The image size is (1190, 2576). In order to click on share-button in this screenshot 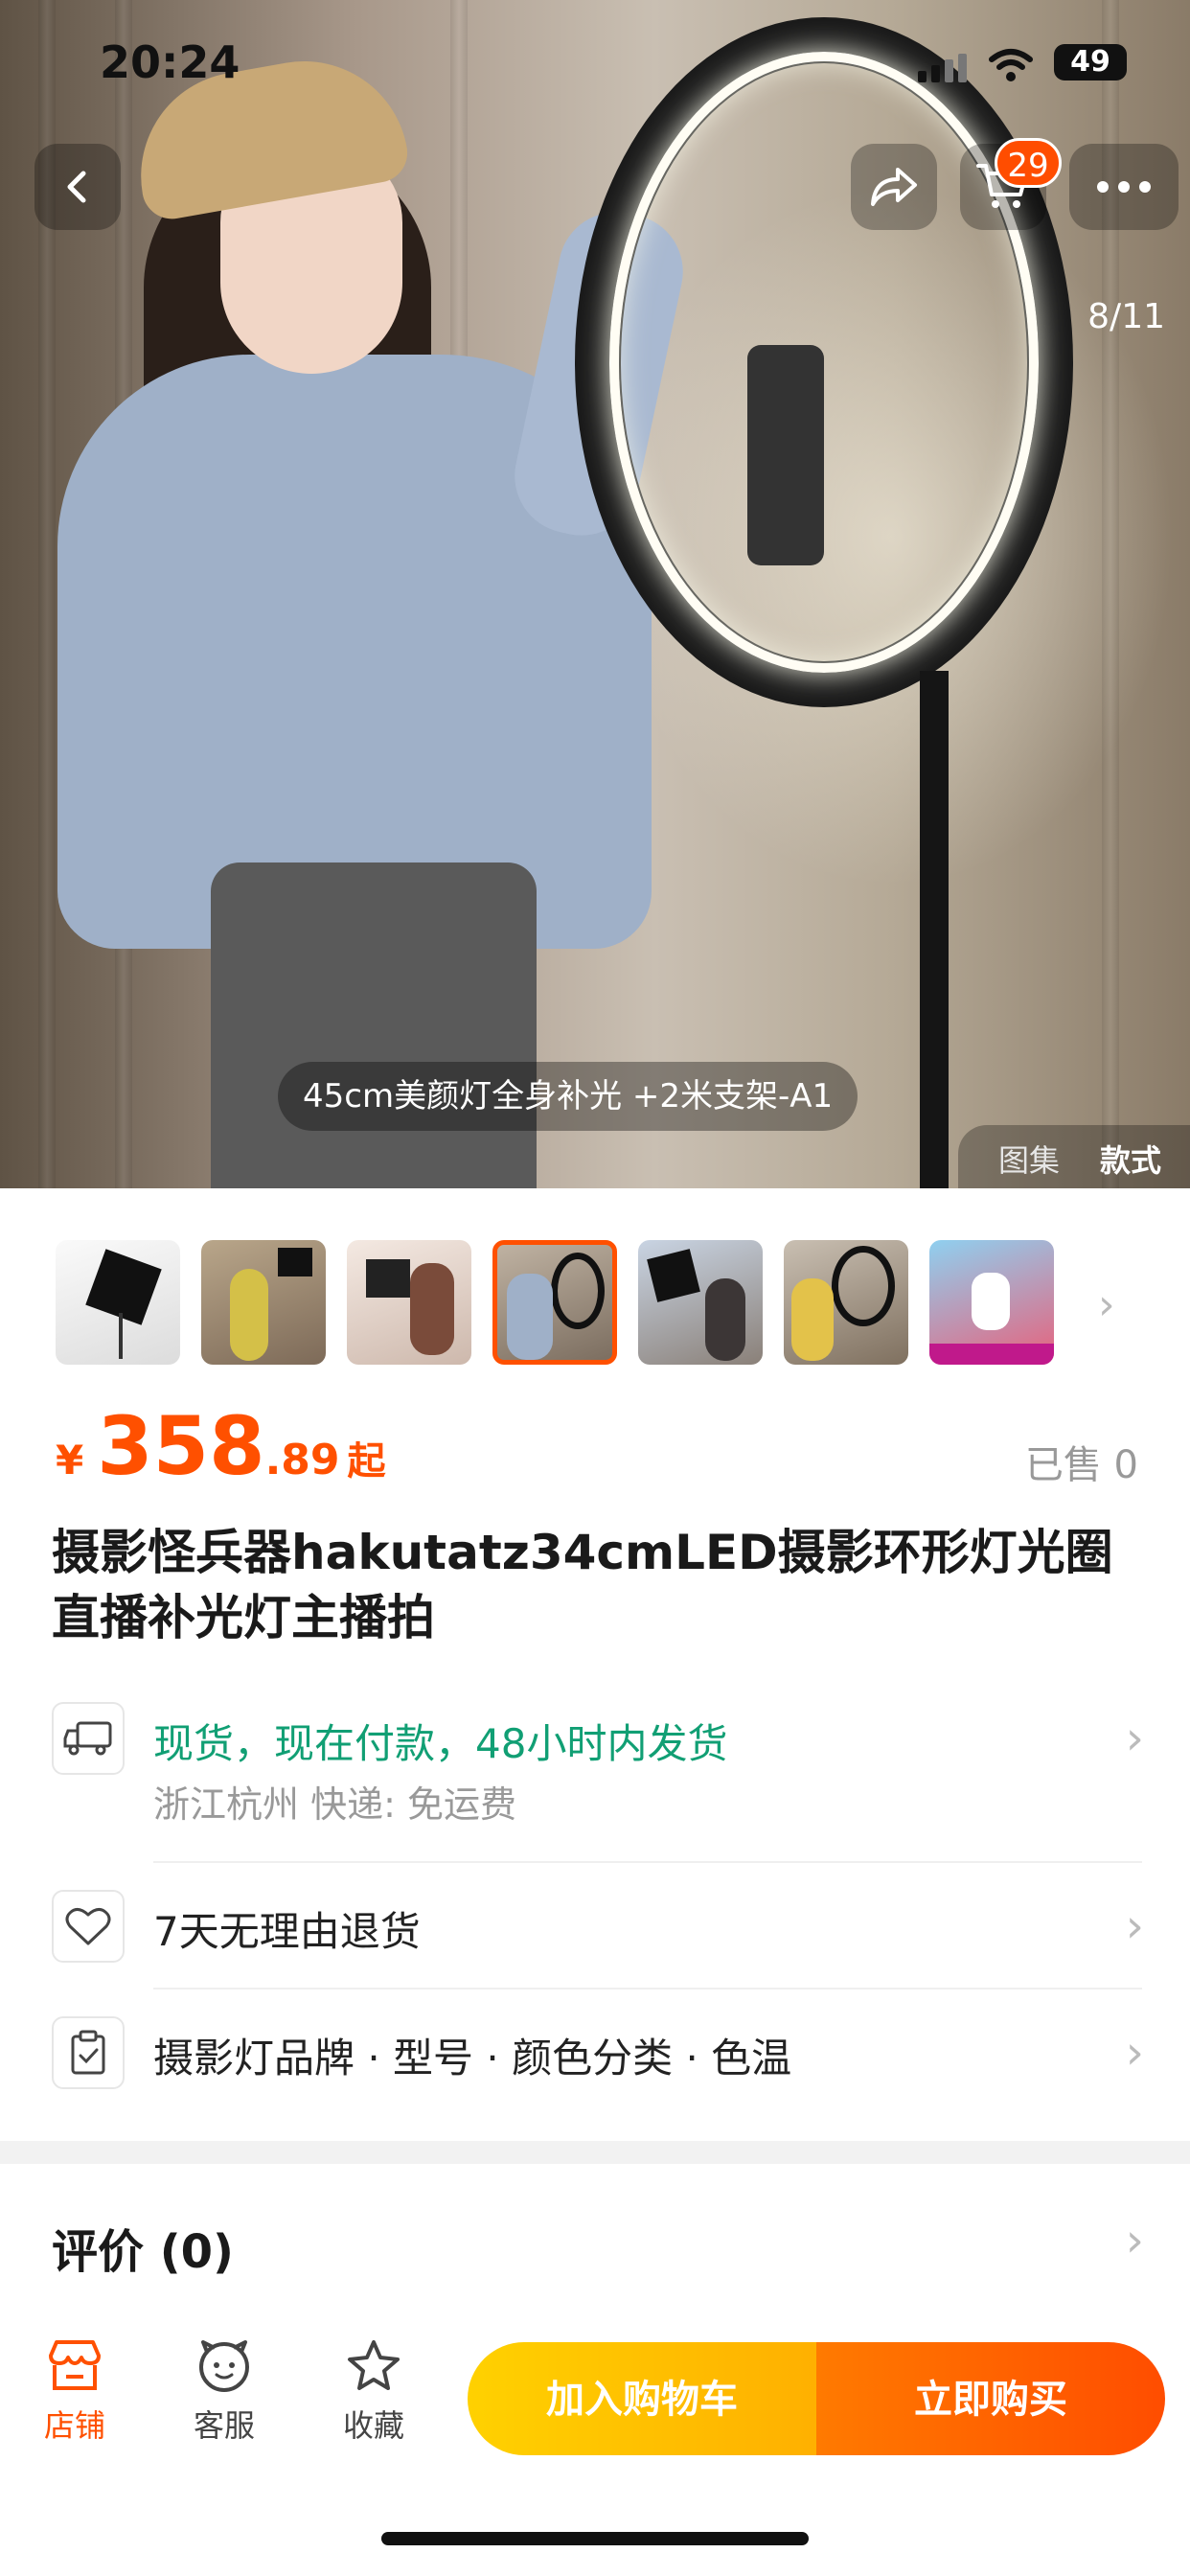, I will do `click(894, 187)`.